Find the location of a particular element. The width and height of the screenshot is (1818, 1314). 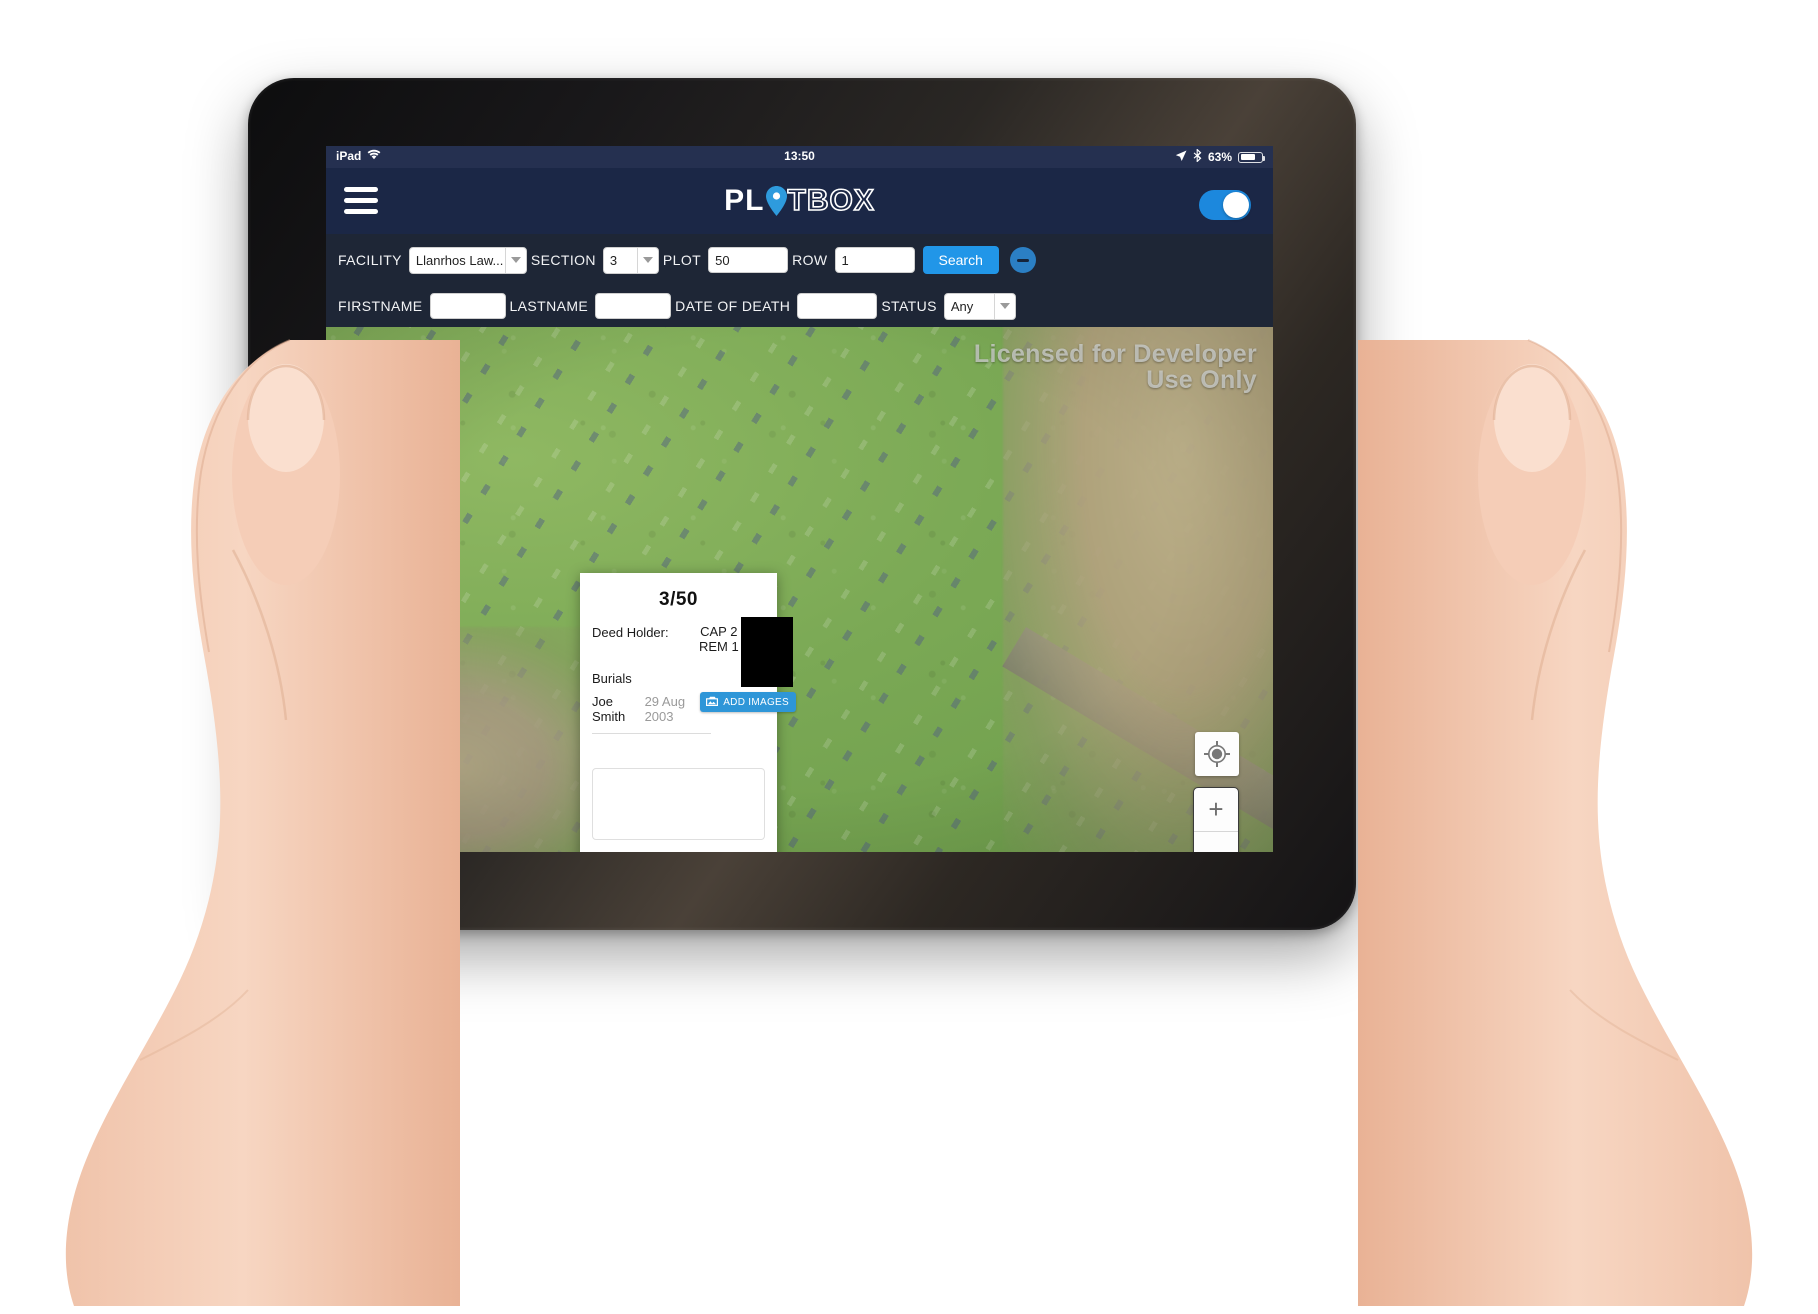

status-select: Any is located at coordinates (979, 306).